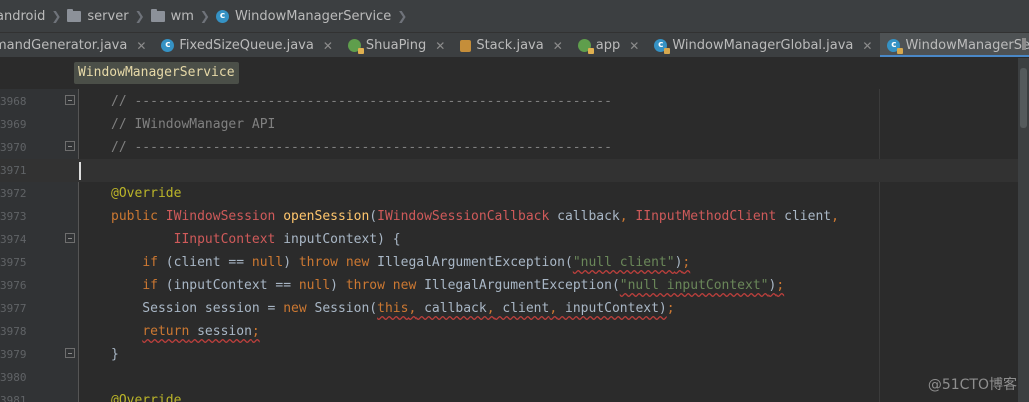 The image size is (1029, 402). I want to click on code-text: return session;, so click(201, 331).